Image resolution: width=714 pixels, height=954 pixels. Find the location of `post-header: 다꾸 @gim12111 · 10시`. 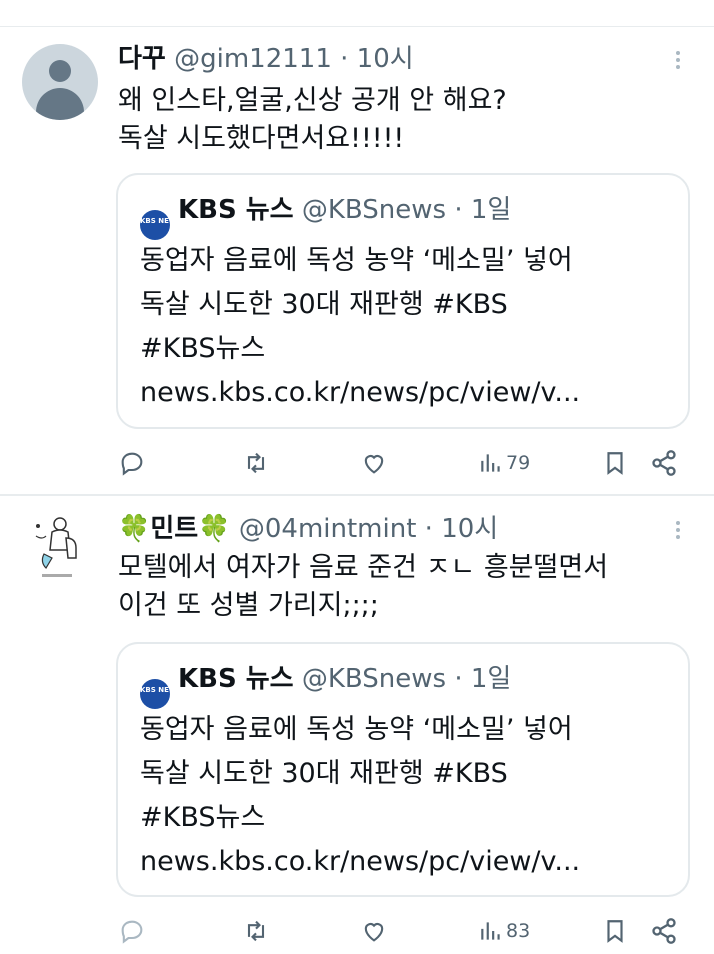

post-header: 다꾸 @gim12111 · 10시 is located at coordinates (266, 59).